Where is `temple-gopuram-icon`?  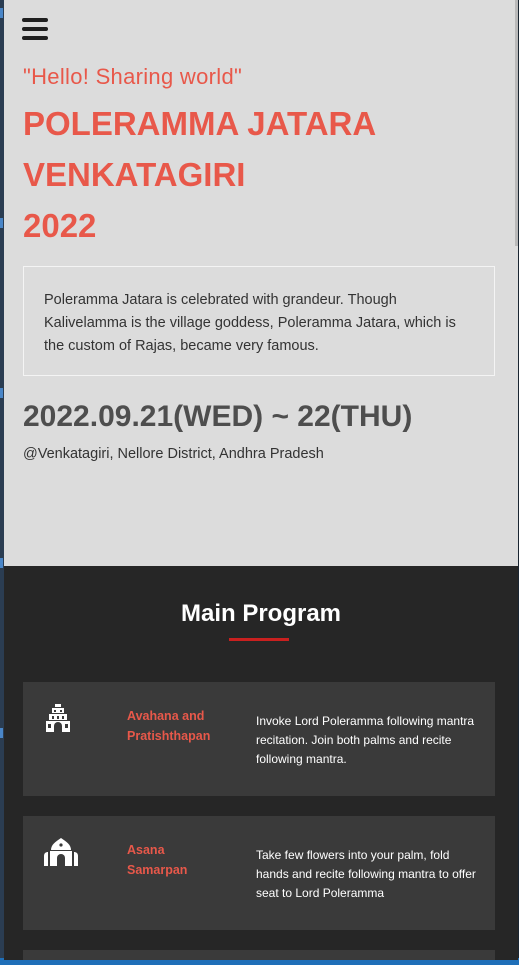 temple-gopuram-icon is located at coordinates (58, 718).